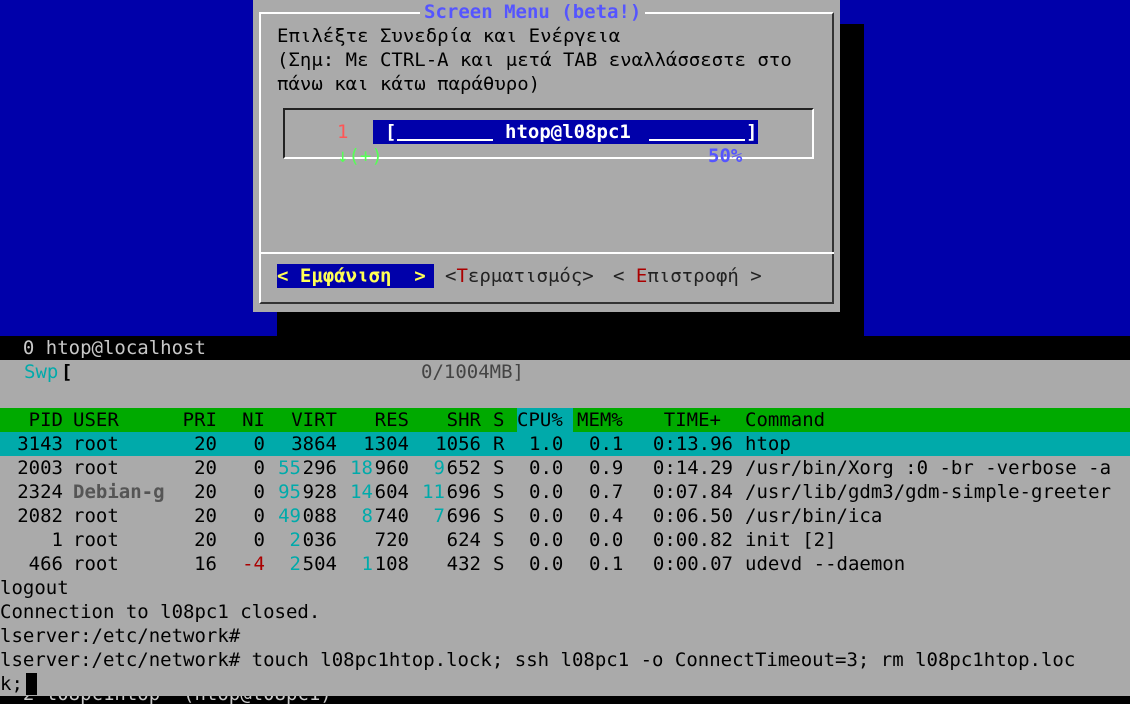 The width and height of the screenshot is (1130, 704). What do you see at coordinates (67, 372) in the screenshot?
I see `swap-bracket: [` at bounding box center [67, 372].